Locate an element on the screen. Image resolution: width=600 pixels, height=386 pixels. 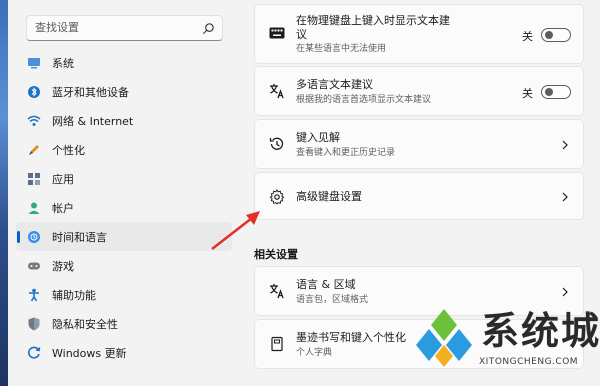
sidebar-item-label: 网络 & Internet is located at coordinates (93, 121).